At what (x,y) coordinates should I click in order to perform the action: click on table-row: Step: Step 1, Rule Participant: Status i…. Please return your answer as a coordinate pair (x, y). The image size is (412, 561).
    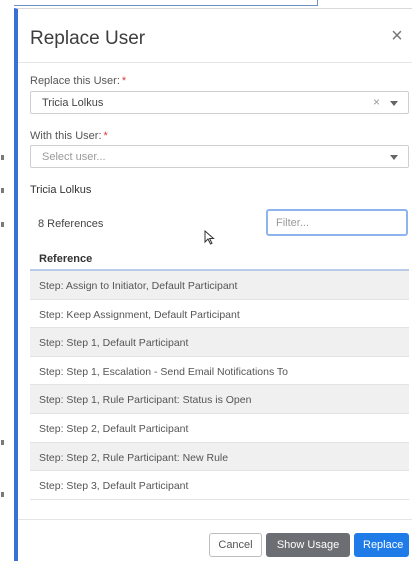
    Looking at the image, I should click on (219, 399).